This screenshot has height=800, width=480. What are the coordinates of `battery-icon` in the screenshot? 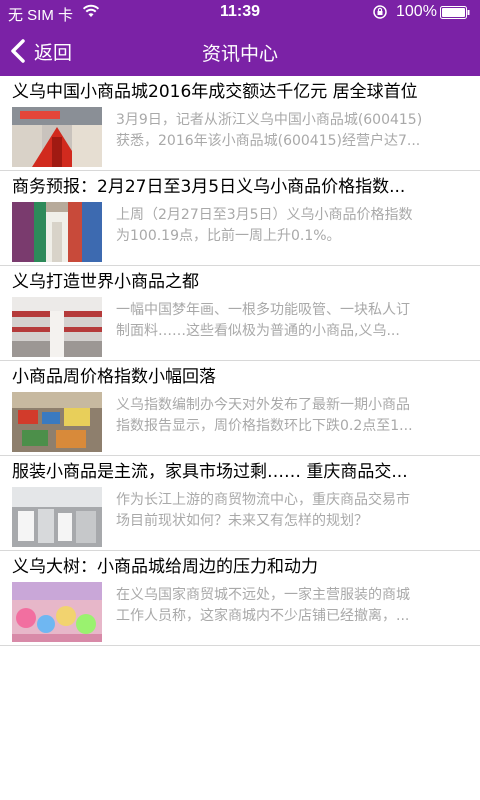 It's located at (455, 12).